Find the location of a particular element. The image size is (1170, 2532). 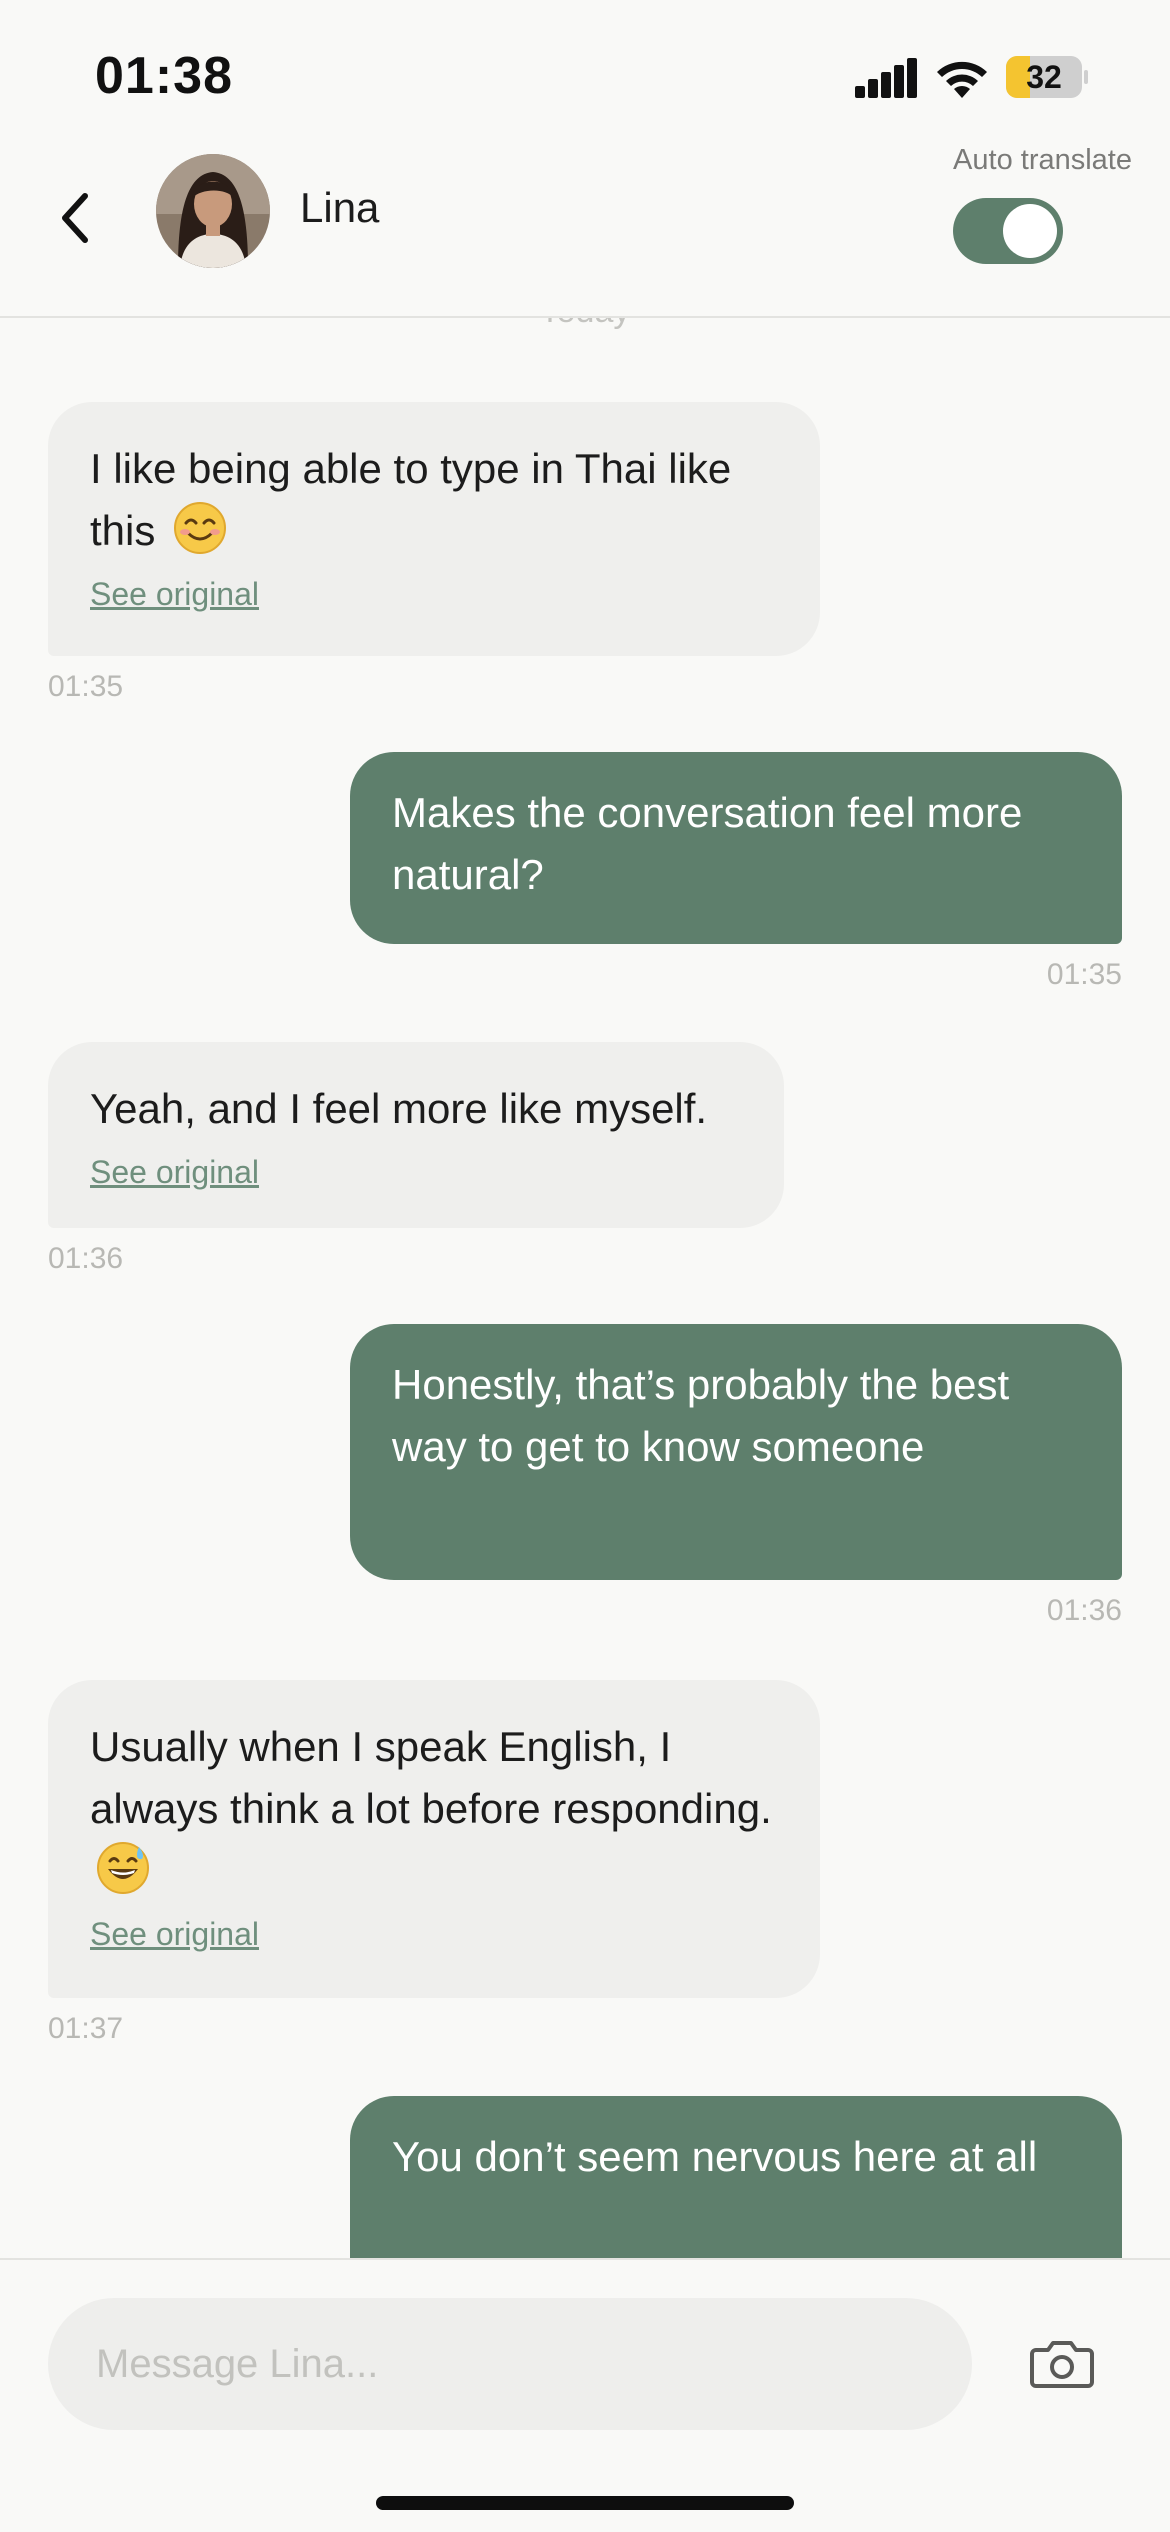

message-input is located at coordinates (510, 2364).